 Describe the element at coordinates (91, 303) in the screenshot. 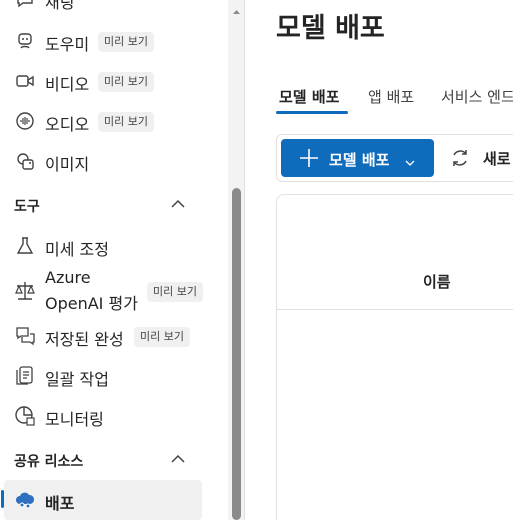

I see `sidebar-item-label-line2: OpenAI 평가` at that location.